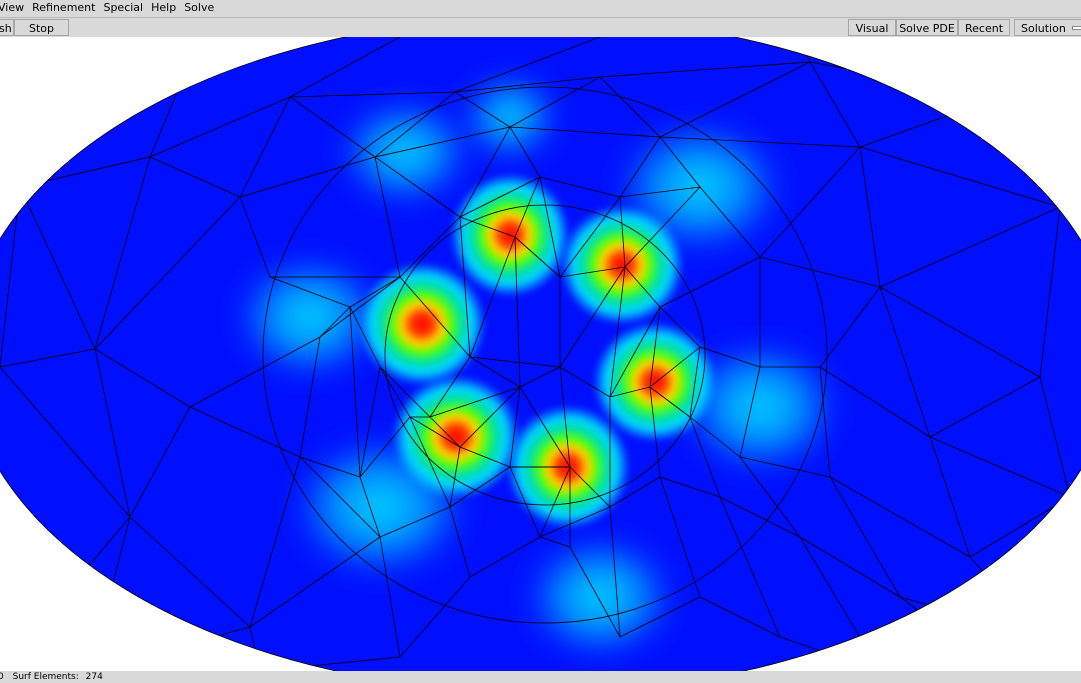 This screenshot has height=683, width=1081. I want to click on dropdown-indicator-icon, so click(1076, 28).